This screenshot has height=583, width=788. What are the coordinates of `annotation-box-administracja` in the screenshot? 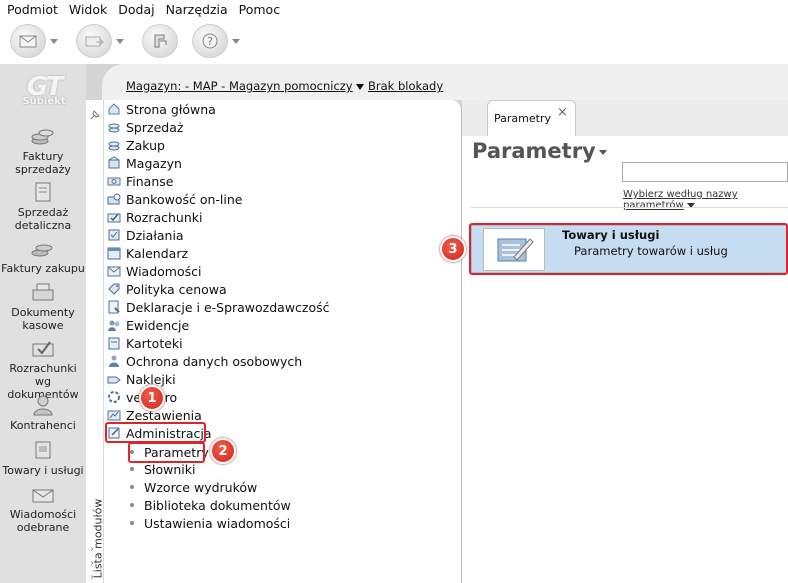 It's located at (155, 432).